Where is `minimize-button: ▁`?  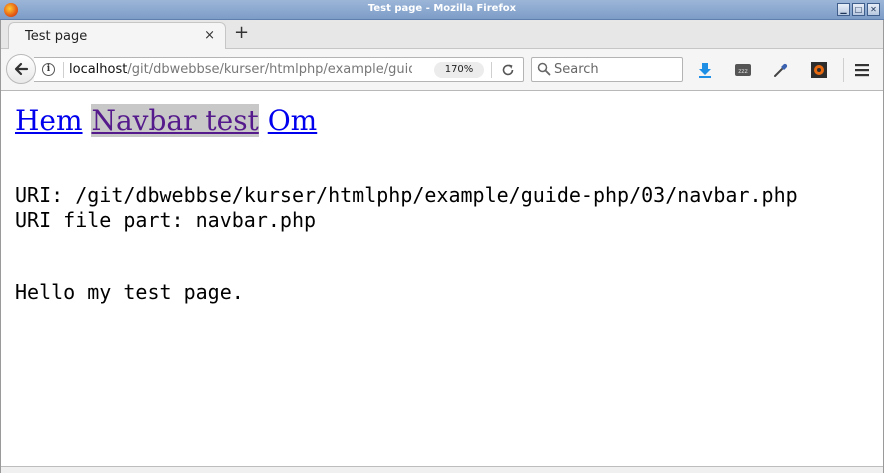 minimize-button: ▁ is located at coordinates (843, 9).